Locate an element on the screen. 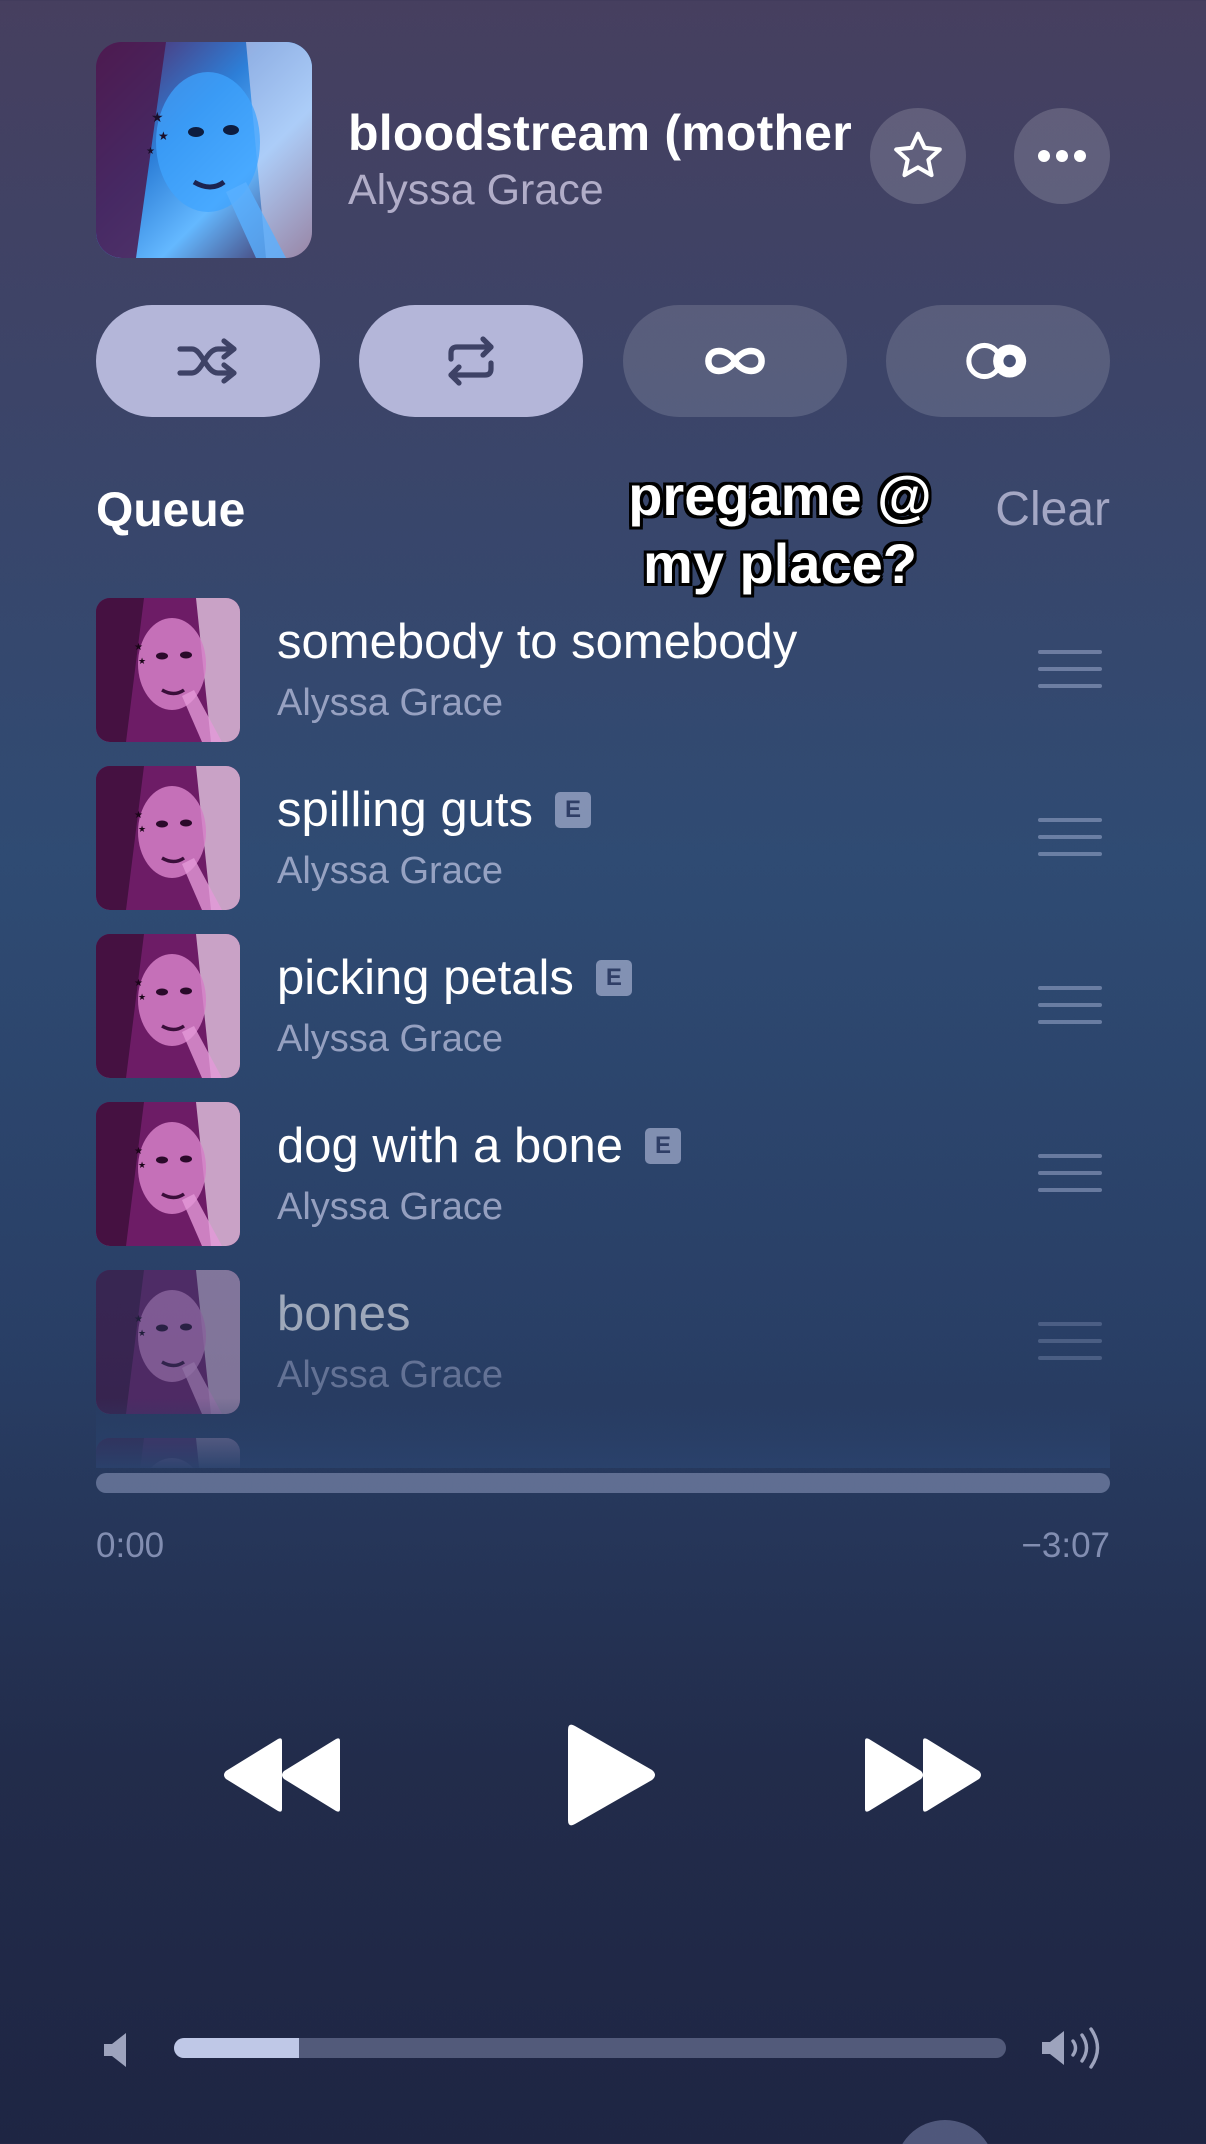 Image resolution: width=1206 pixels, height=2144 pixels. track-title: dog with a bone E is located at coordinates (479, 1146).